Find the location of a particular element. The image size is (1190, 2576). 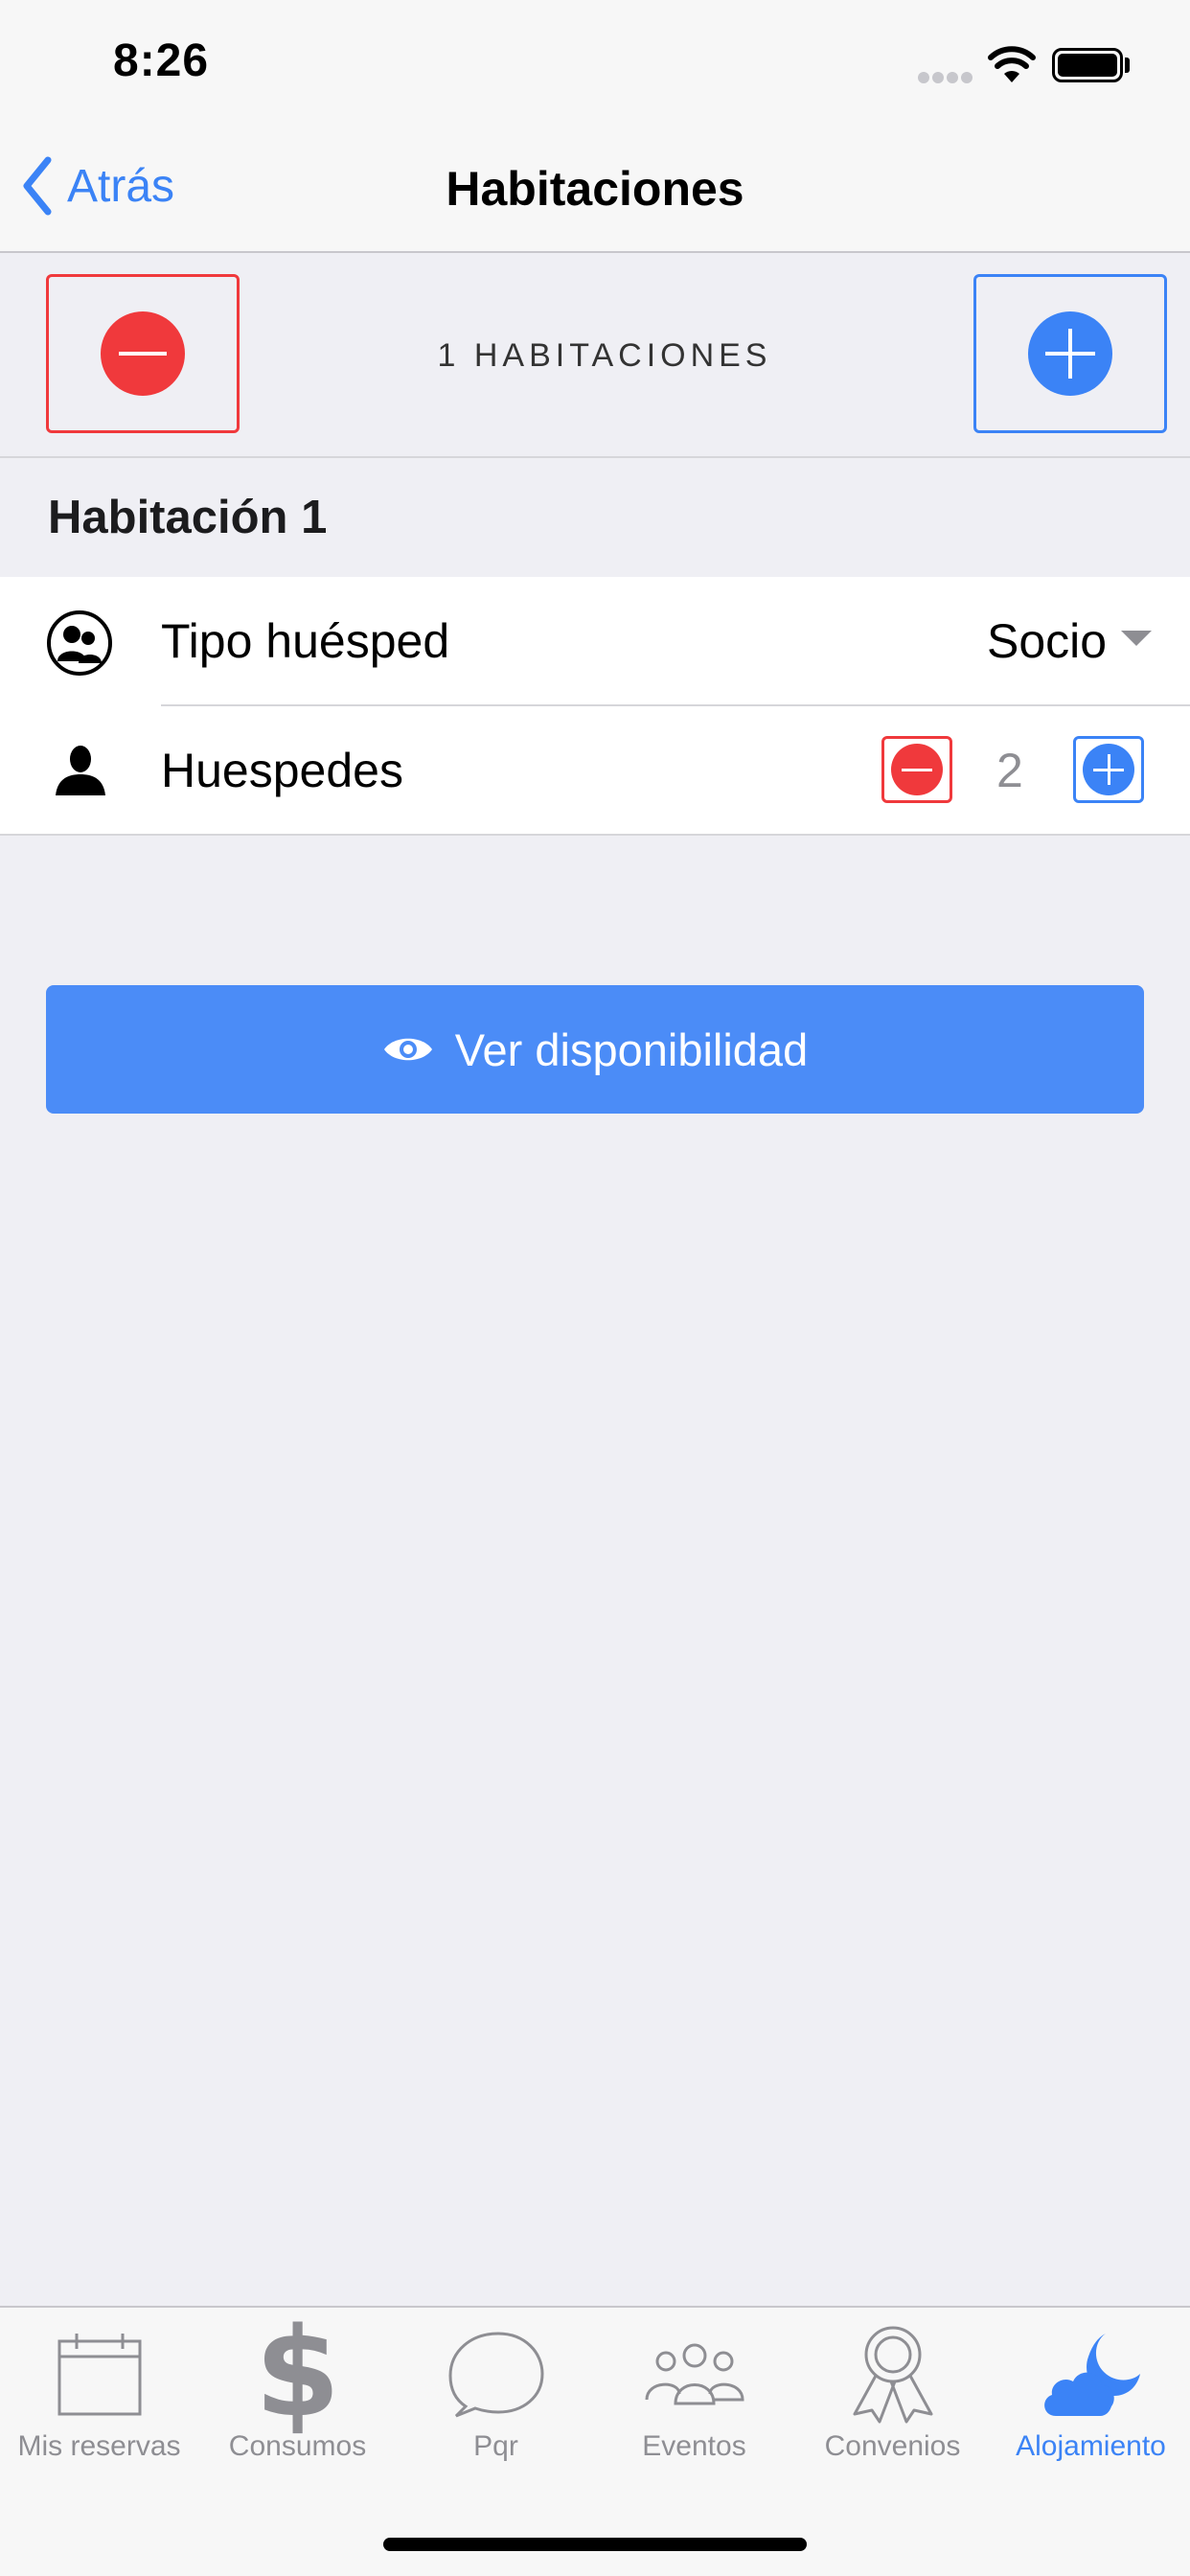

tab-pqr: Pqr is located at coordinates (496, 2402).